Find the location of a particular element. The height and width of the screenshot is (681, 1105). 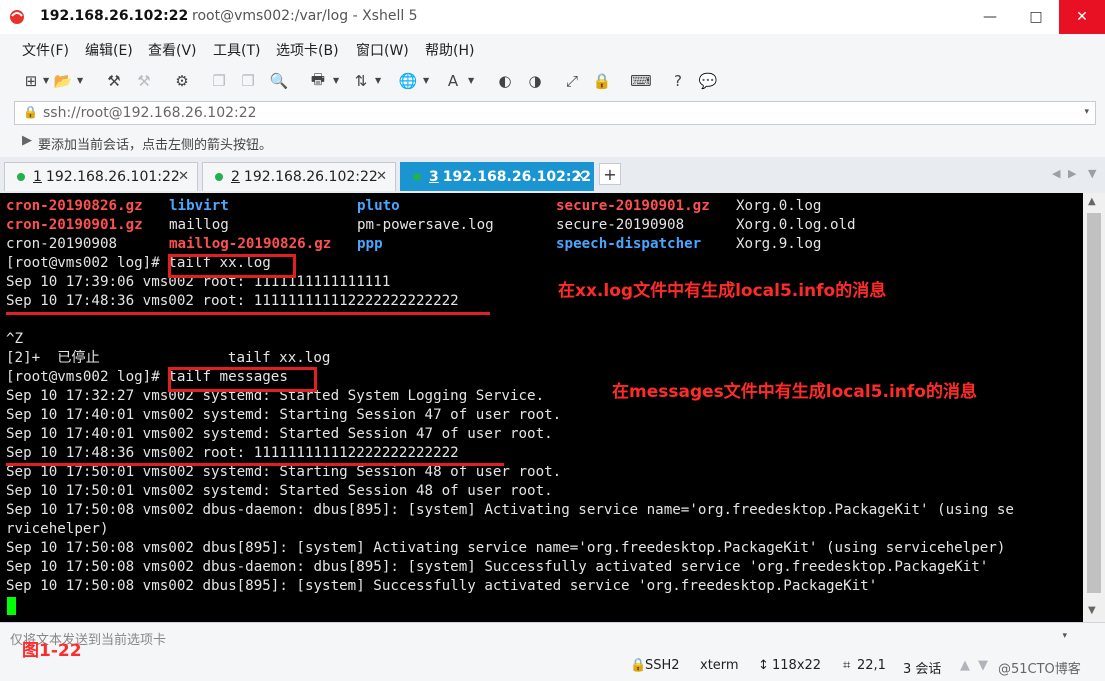

properties-icon: ⚙ is located at coordinates (182, 81).